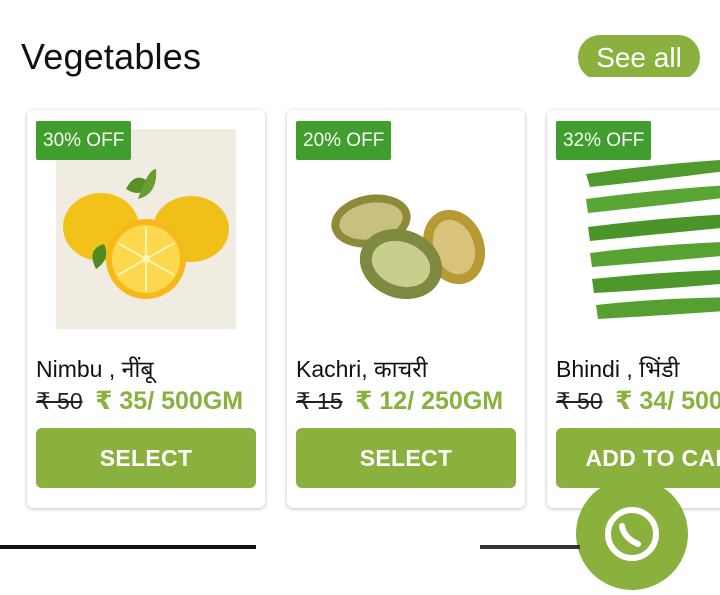 The image size is (720, 595). I want to click on whatsapp-icon, so click(632, 534).